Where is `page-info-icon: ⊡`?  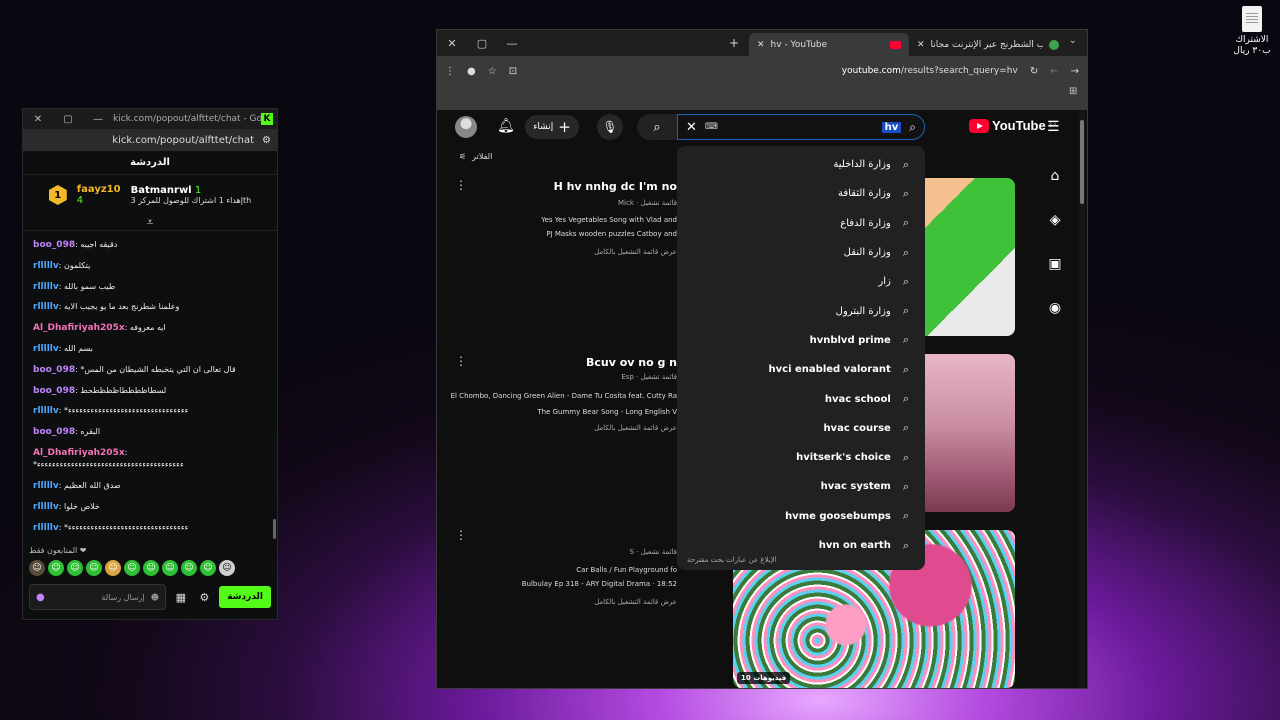 page-info-icon: ⊡ is located at coordinates (513, 71).